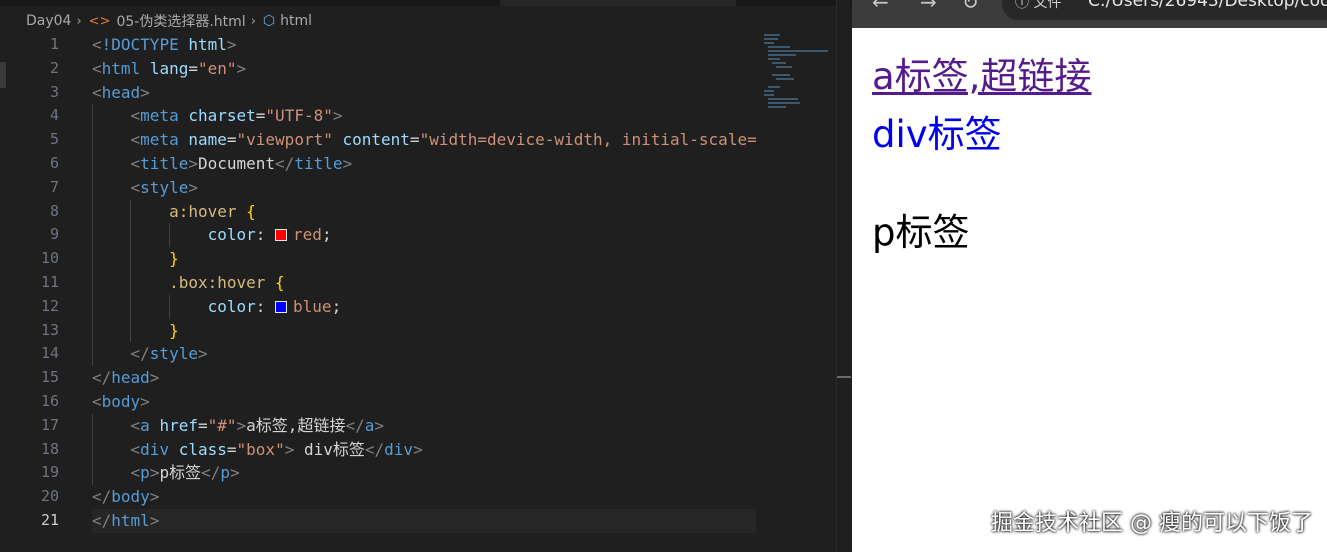 The height and width of the screenshot is (552, 1327). What do you see at coordinates (54, 234) in the screenshot?
I see `line-number: 9` at bounding box center [54, 234].